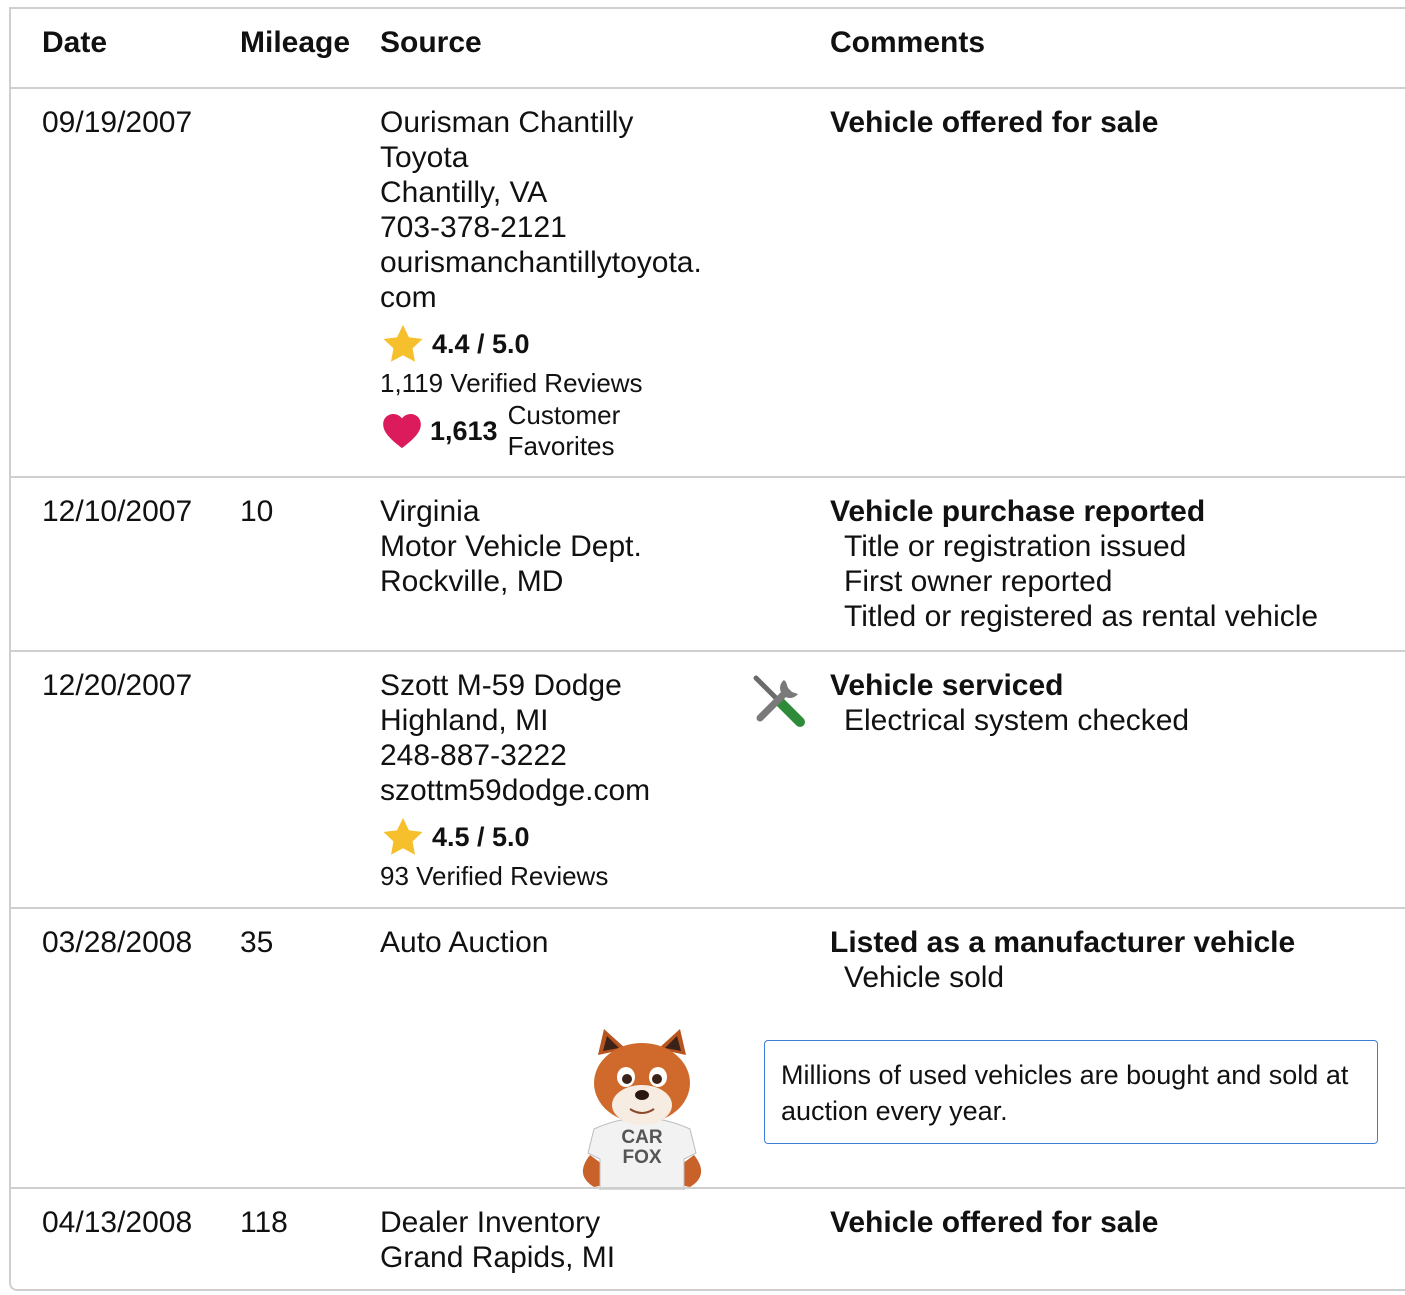 The image size is (1405, 1295). What do you see at coordinates (117, 685) in the screenshot?
I see `row-date: 12/20/2007` at bounding box center [117, 685].